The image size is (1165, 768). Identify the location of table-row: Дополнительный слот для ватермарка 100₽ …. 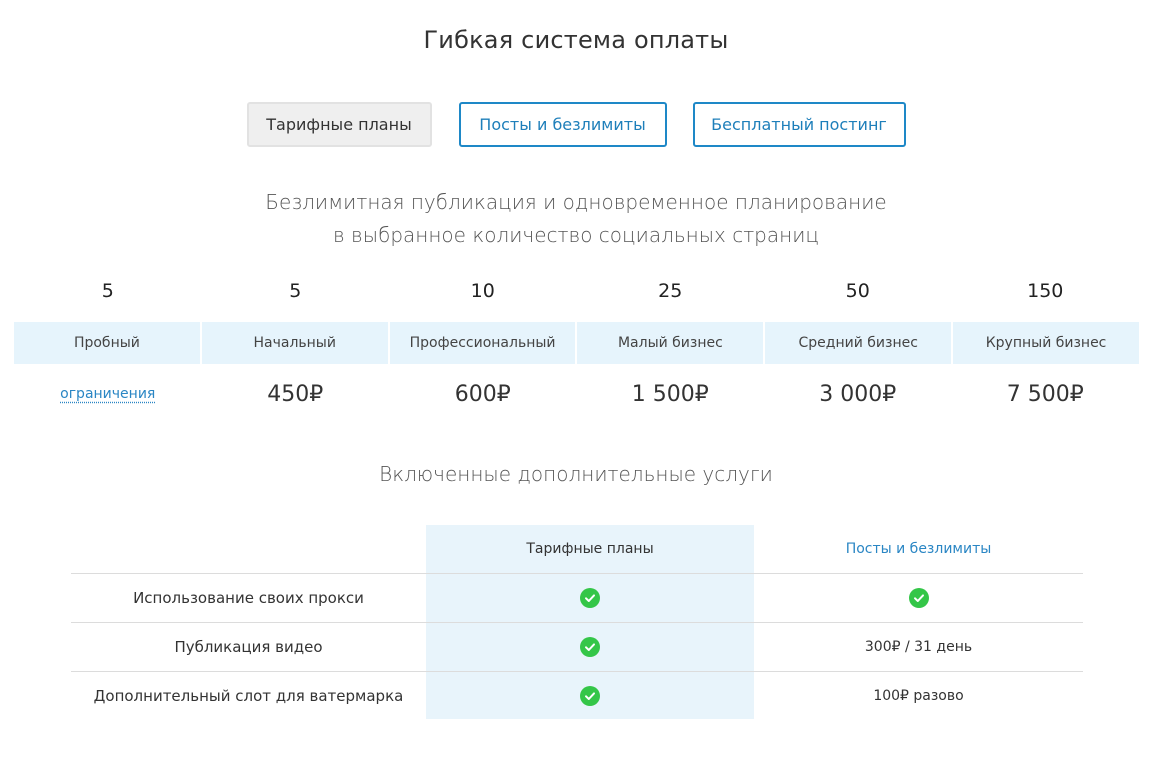
(577, 695).